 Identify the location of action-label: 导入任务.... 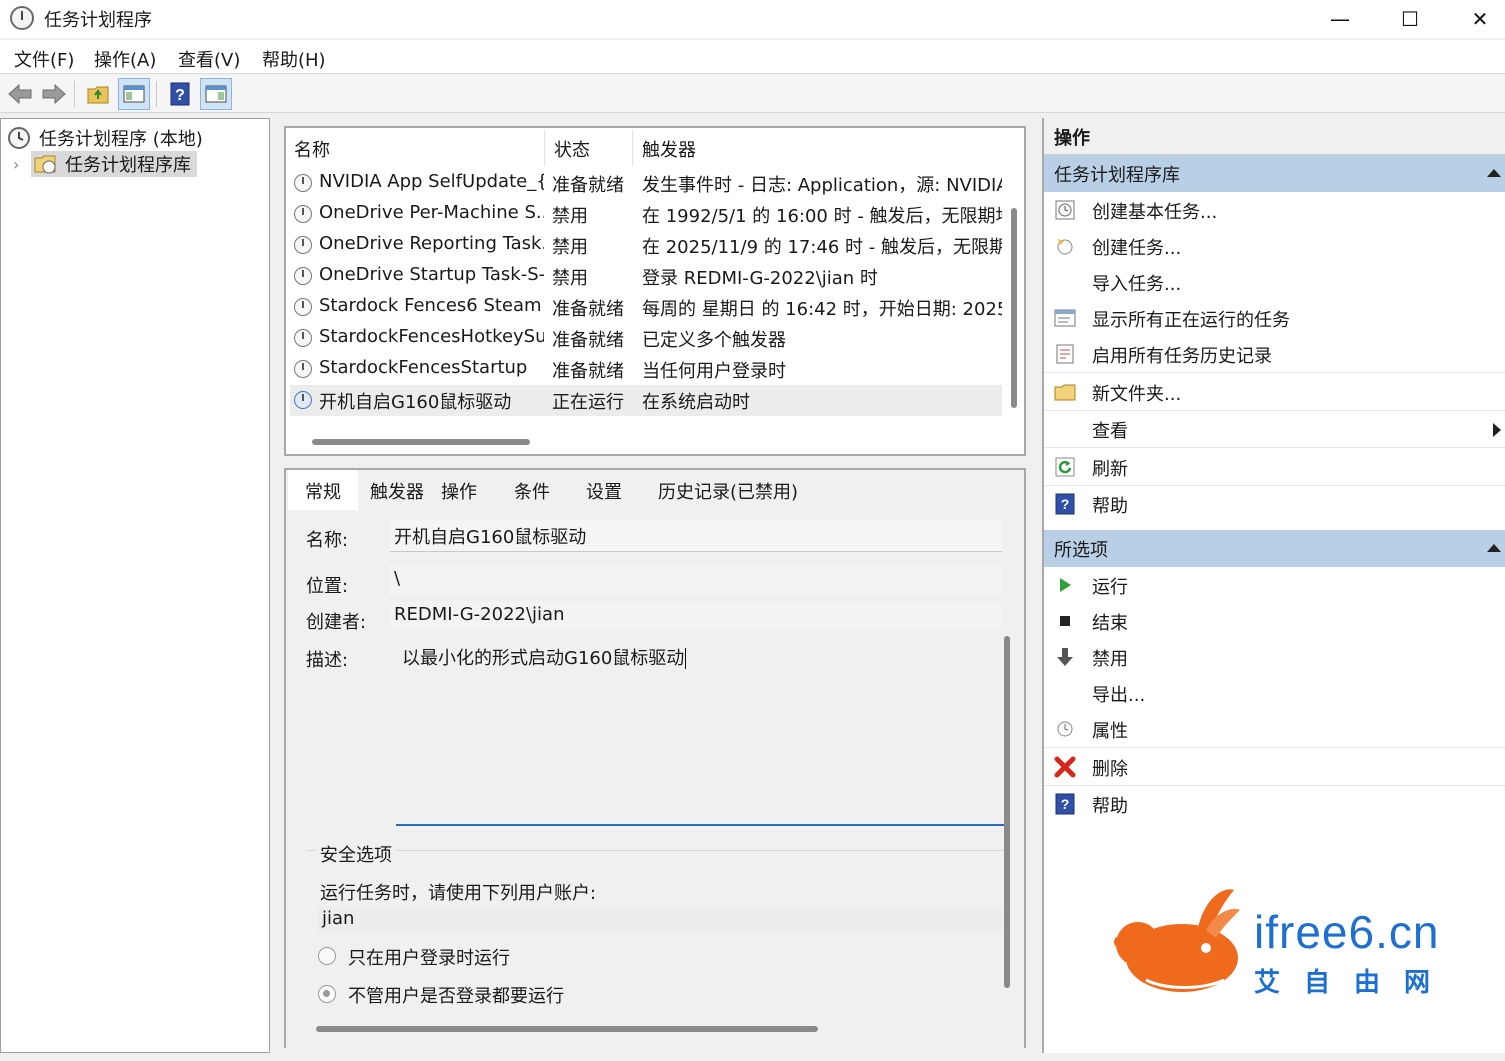
(1137, 284).